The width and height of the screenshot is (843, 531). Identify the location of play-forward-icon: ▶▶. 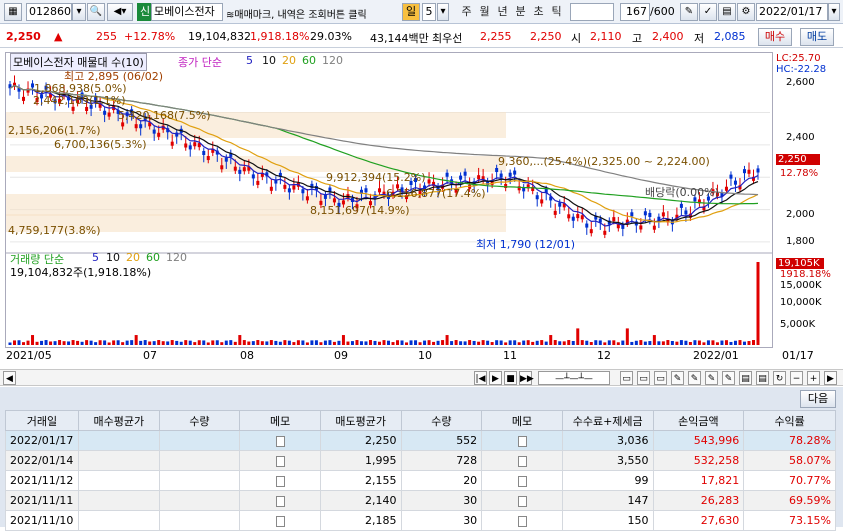
(526, 378).